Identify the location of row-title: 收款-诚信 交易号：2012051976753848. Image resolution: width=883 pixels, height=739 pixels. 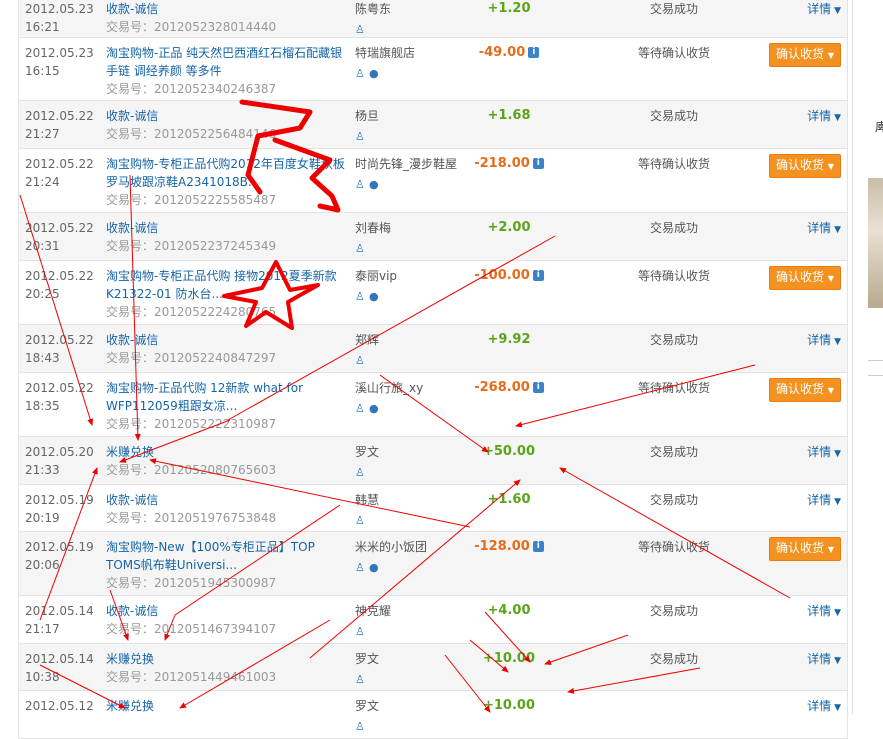
(226, 509).